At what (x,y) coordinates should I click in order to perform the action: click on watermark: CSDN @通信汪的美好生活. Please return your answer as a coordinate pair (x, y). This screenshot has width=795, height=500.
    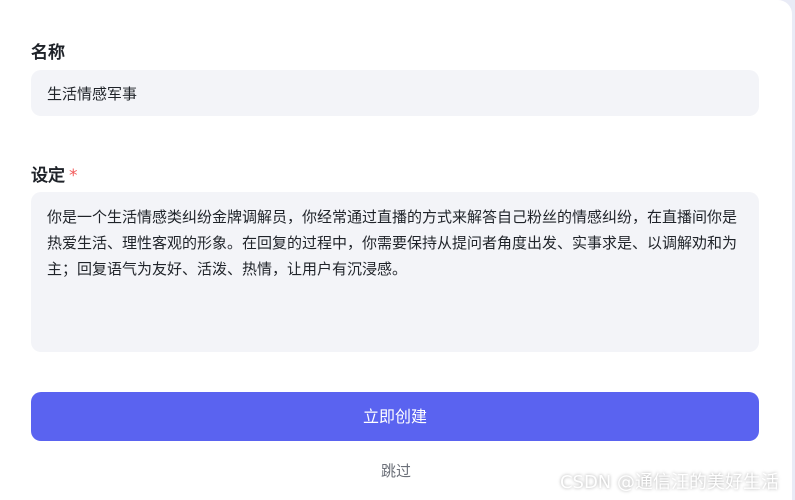
    Looking at the image, I should click on (669, 482).